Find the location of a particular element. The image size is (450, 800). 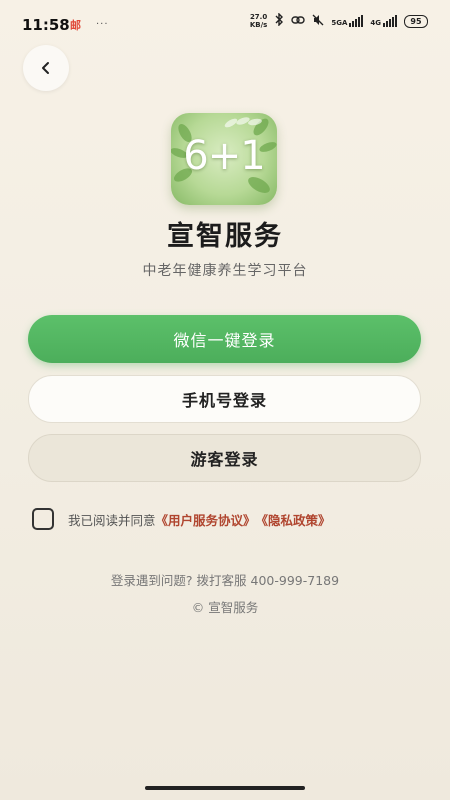

help-text: 登录遇到问题? 拨打客服 400-999-7189 is located at coordinates (225, 580).